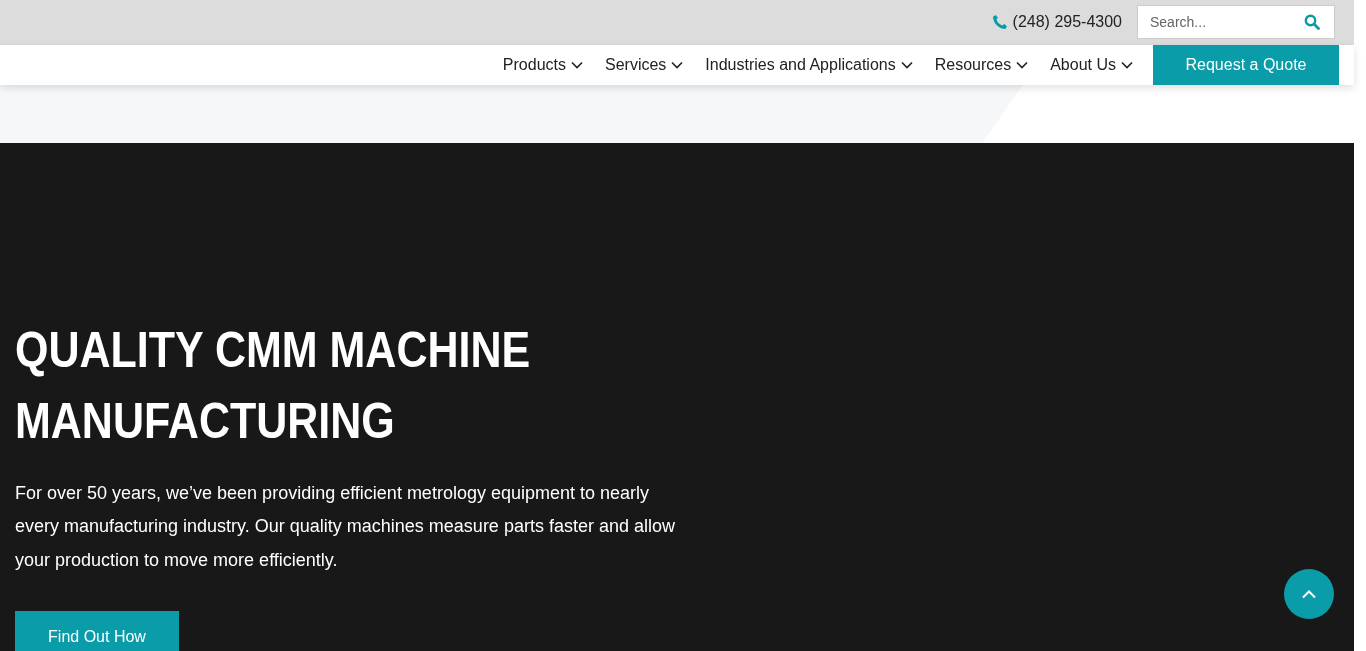 This screenshot has width=1366, height=651. I want to click on hero-description: For over 50 years, we’ve been providing efficient metrology equipment to nearly every manufacturing industry. Our quality machines measure parts faster and allow your production to move more efficiently., so click(345, 526).